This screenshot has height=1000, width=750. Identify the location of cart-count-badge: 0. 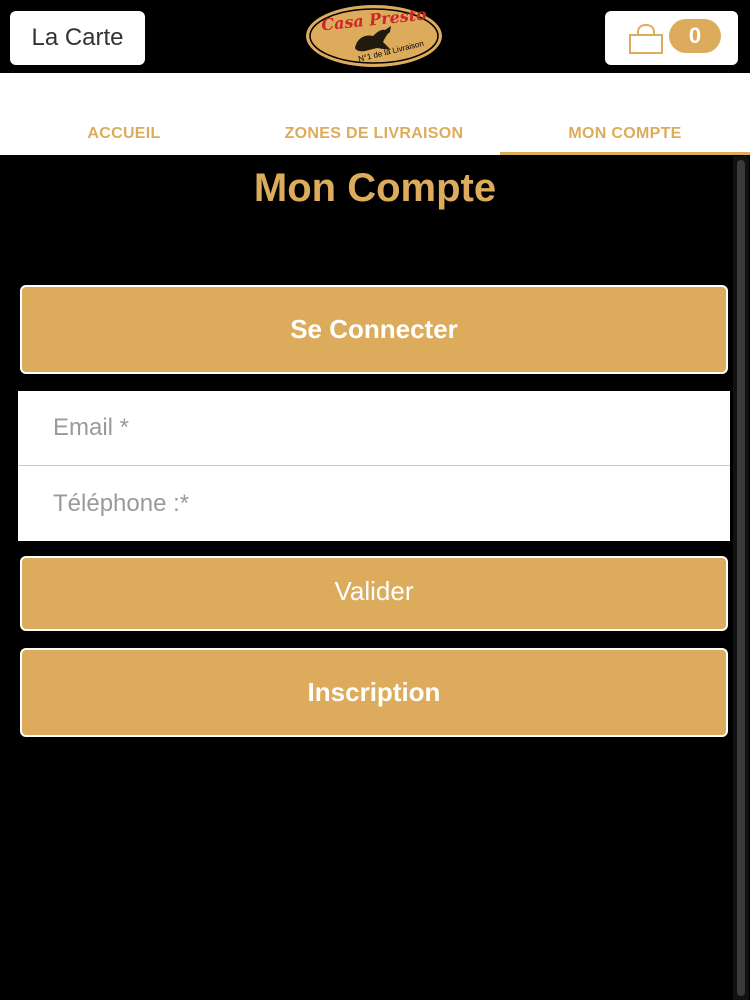
(695, 36).